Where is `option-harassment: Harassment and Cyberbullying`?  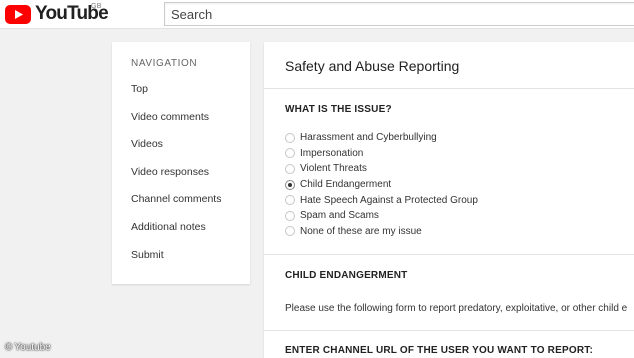 option-harassment: Harassment and Cyberbullying is located at coordinates (381, 138).